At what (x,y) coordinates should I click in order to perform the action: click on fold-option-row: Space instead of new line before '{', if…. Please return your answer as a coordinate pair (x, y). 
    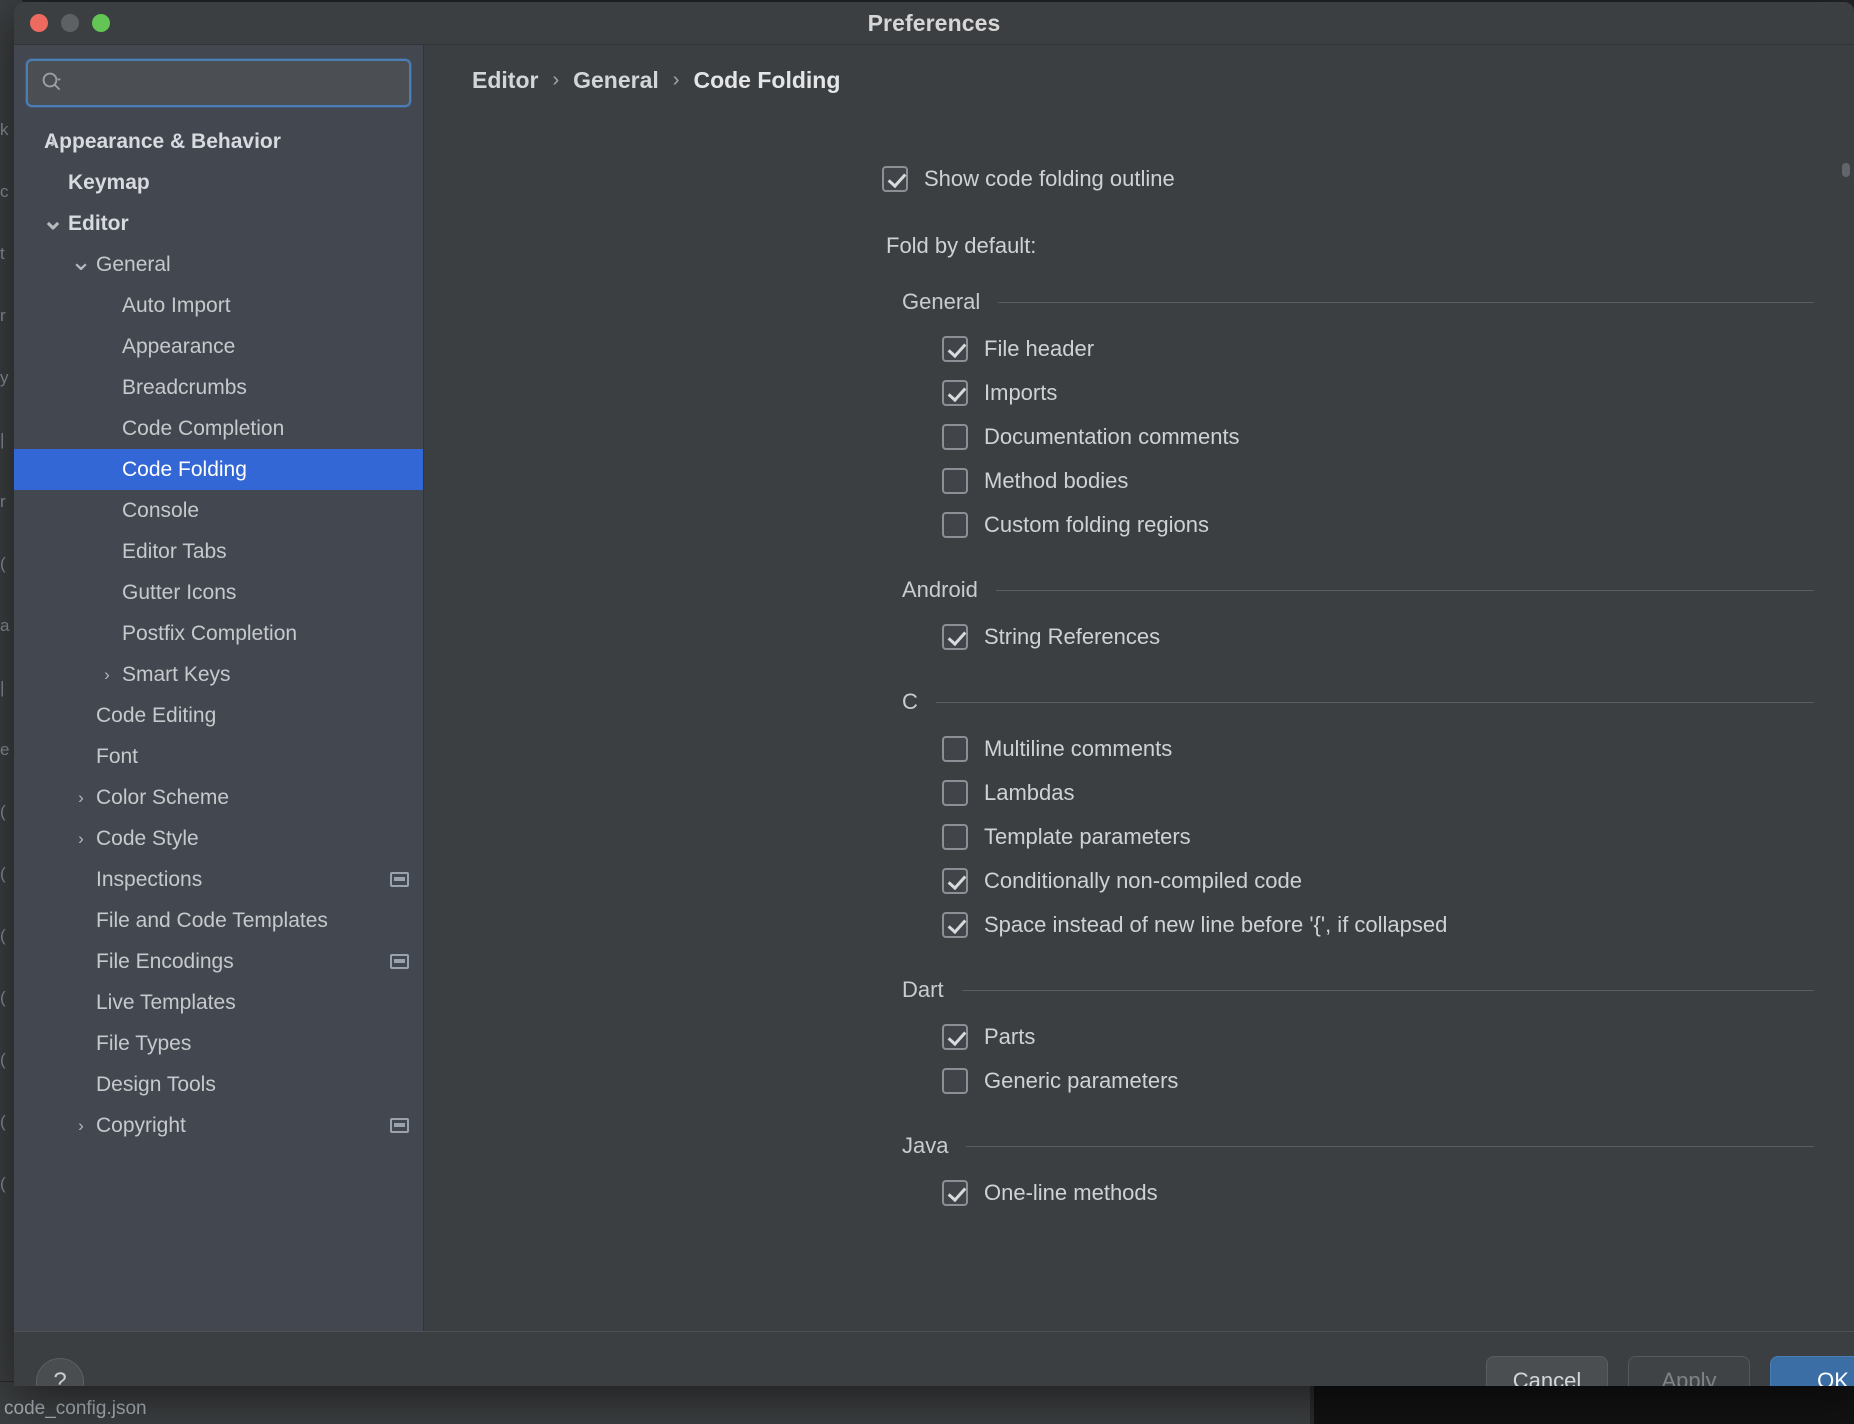
    Looking at the image, I should click on (1378, 925).